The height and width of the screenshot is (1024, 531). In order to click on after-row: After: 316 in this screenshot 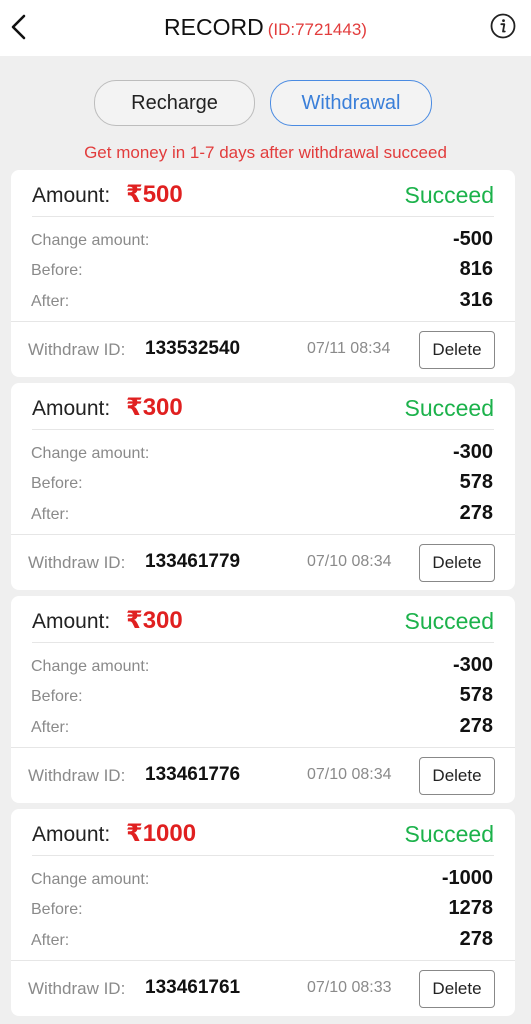, I will do `click(262, 303)`.